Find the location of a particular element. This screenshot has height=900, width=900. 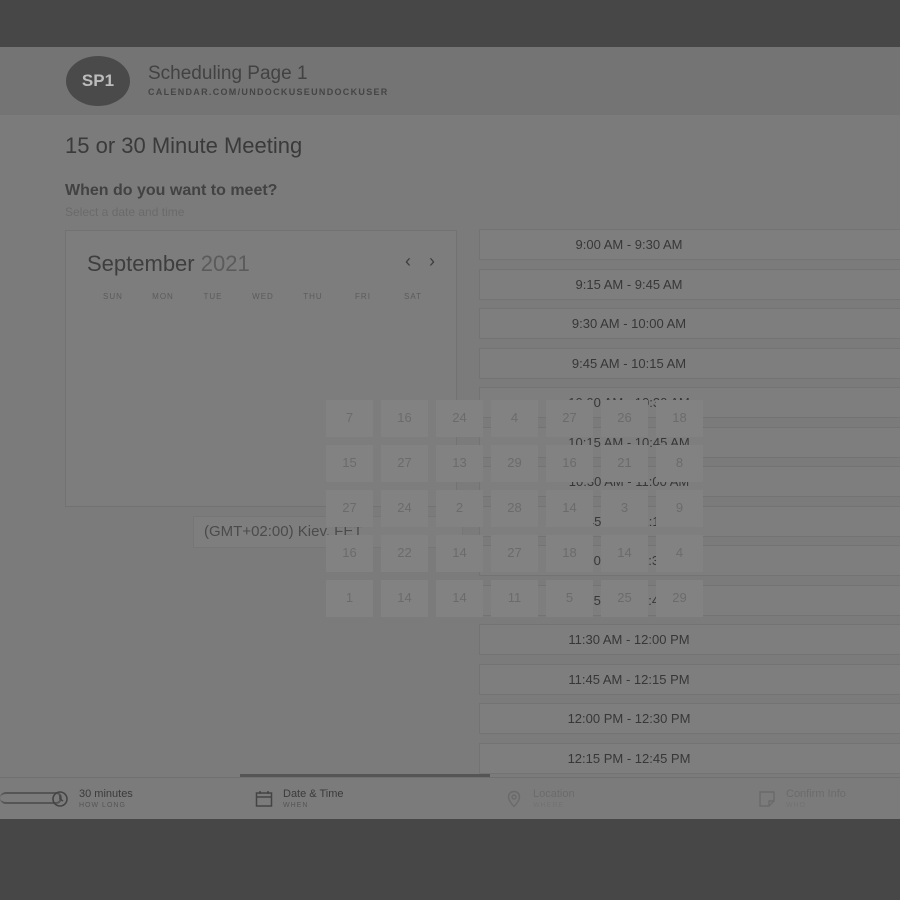

clock-icon is located at coordinates (60, 799).